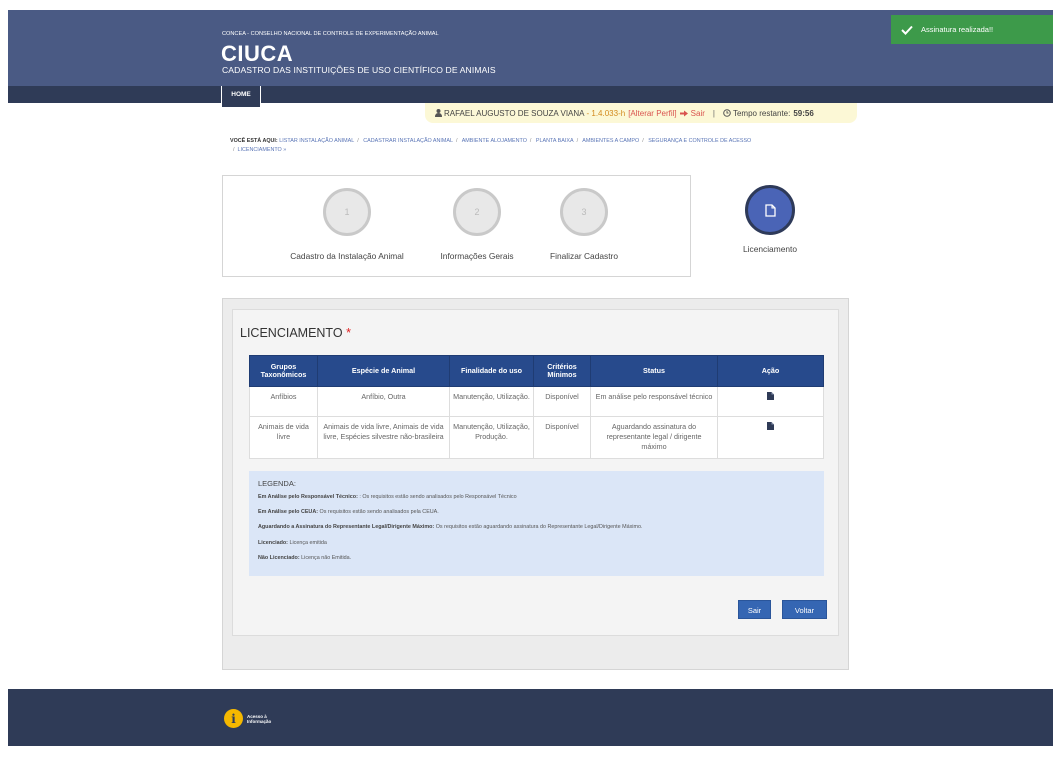 The image size is (1053, 783). Describe the element at coordinates (259, 718) in the screenshot. I see `acesso-informacao-label: Acesso à Informação` at that location.